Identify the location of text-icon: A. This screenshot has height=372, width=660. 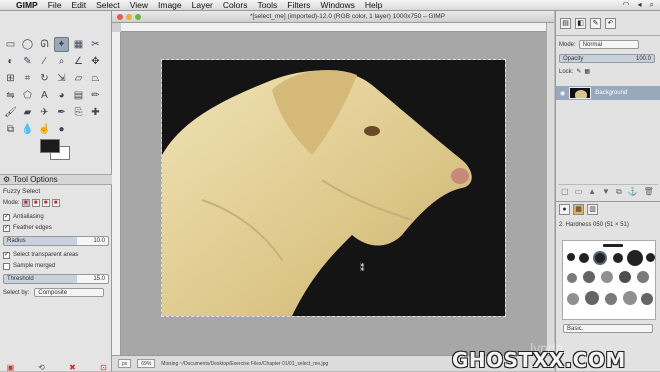
(44, 95).